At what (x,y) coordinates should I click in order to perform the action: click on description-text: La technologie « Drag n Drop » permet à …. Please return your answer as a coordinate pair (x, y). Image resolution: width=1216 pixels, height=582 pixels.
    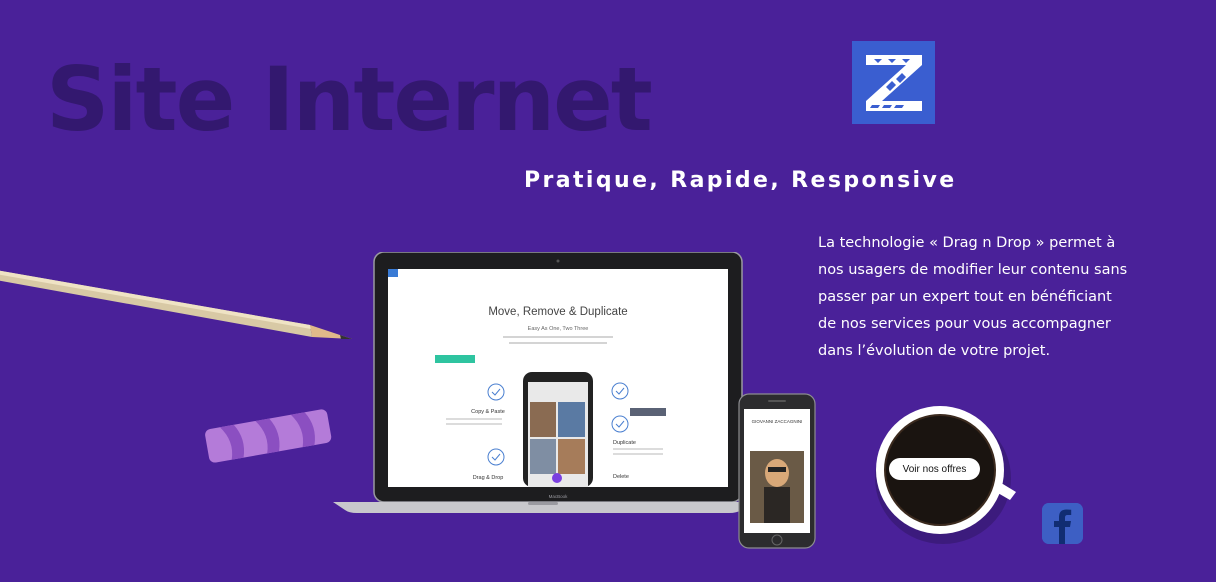
    Looking at the image, I should click on (973, 297).